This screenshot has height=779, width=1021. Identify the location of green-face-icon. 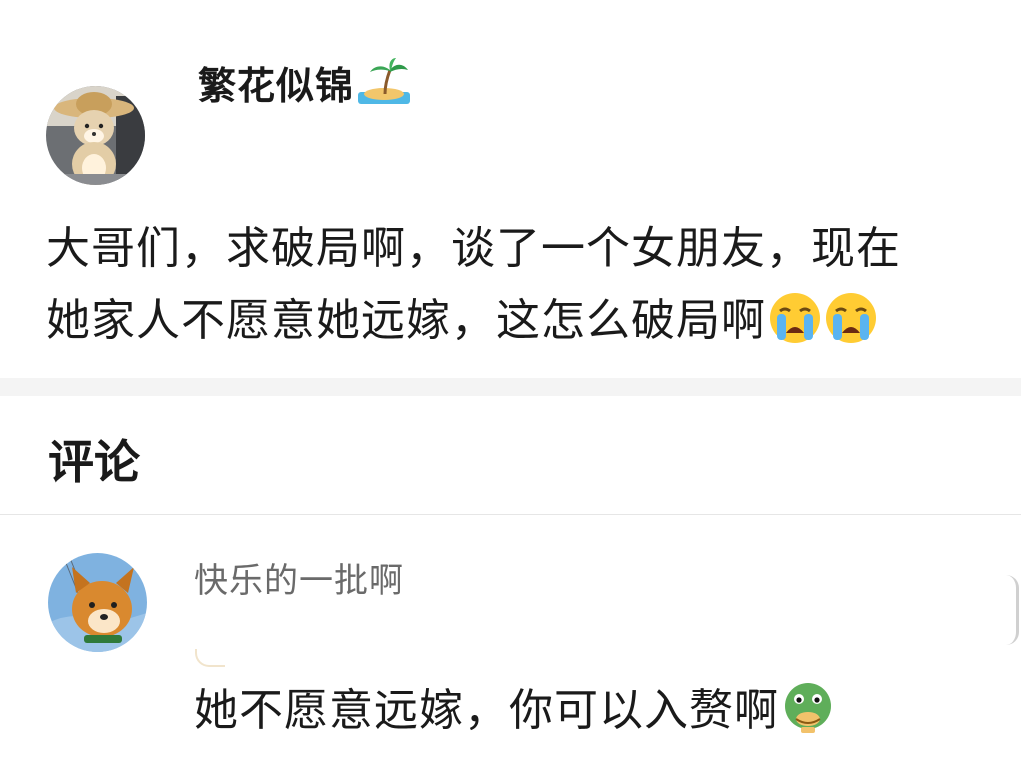
(808, 708).